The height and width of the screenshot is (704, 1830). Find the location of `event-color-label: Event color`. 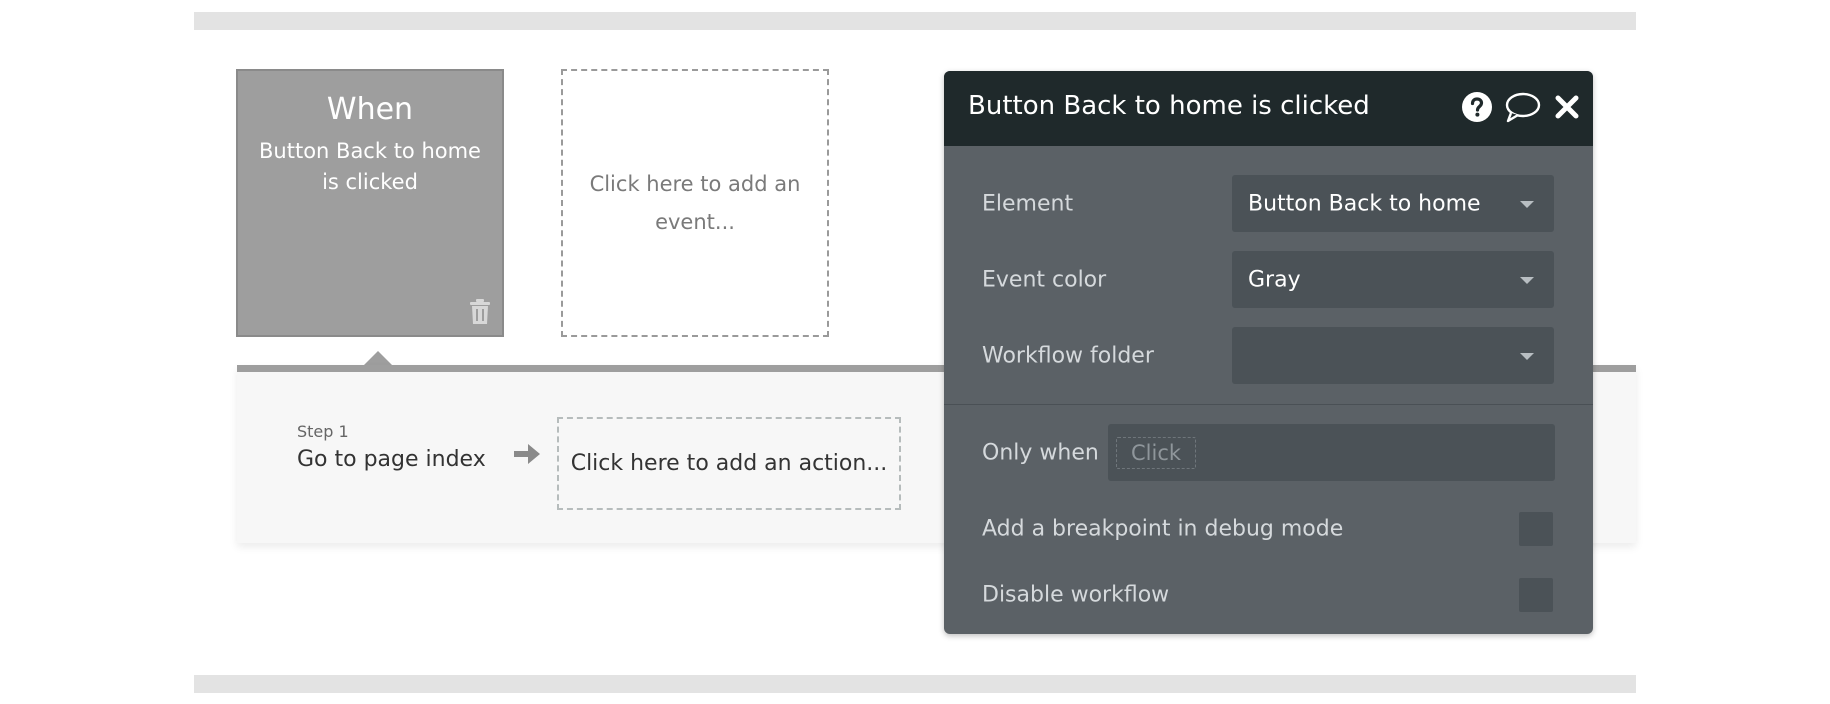

event-color-label: Event color is located at coordinates (1044, 279).